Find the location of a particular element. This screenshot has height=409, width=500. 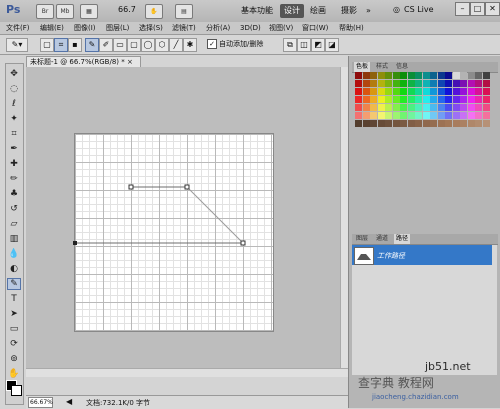

tab-styles: 样式 is located at coordinates (382, 67).